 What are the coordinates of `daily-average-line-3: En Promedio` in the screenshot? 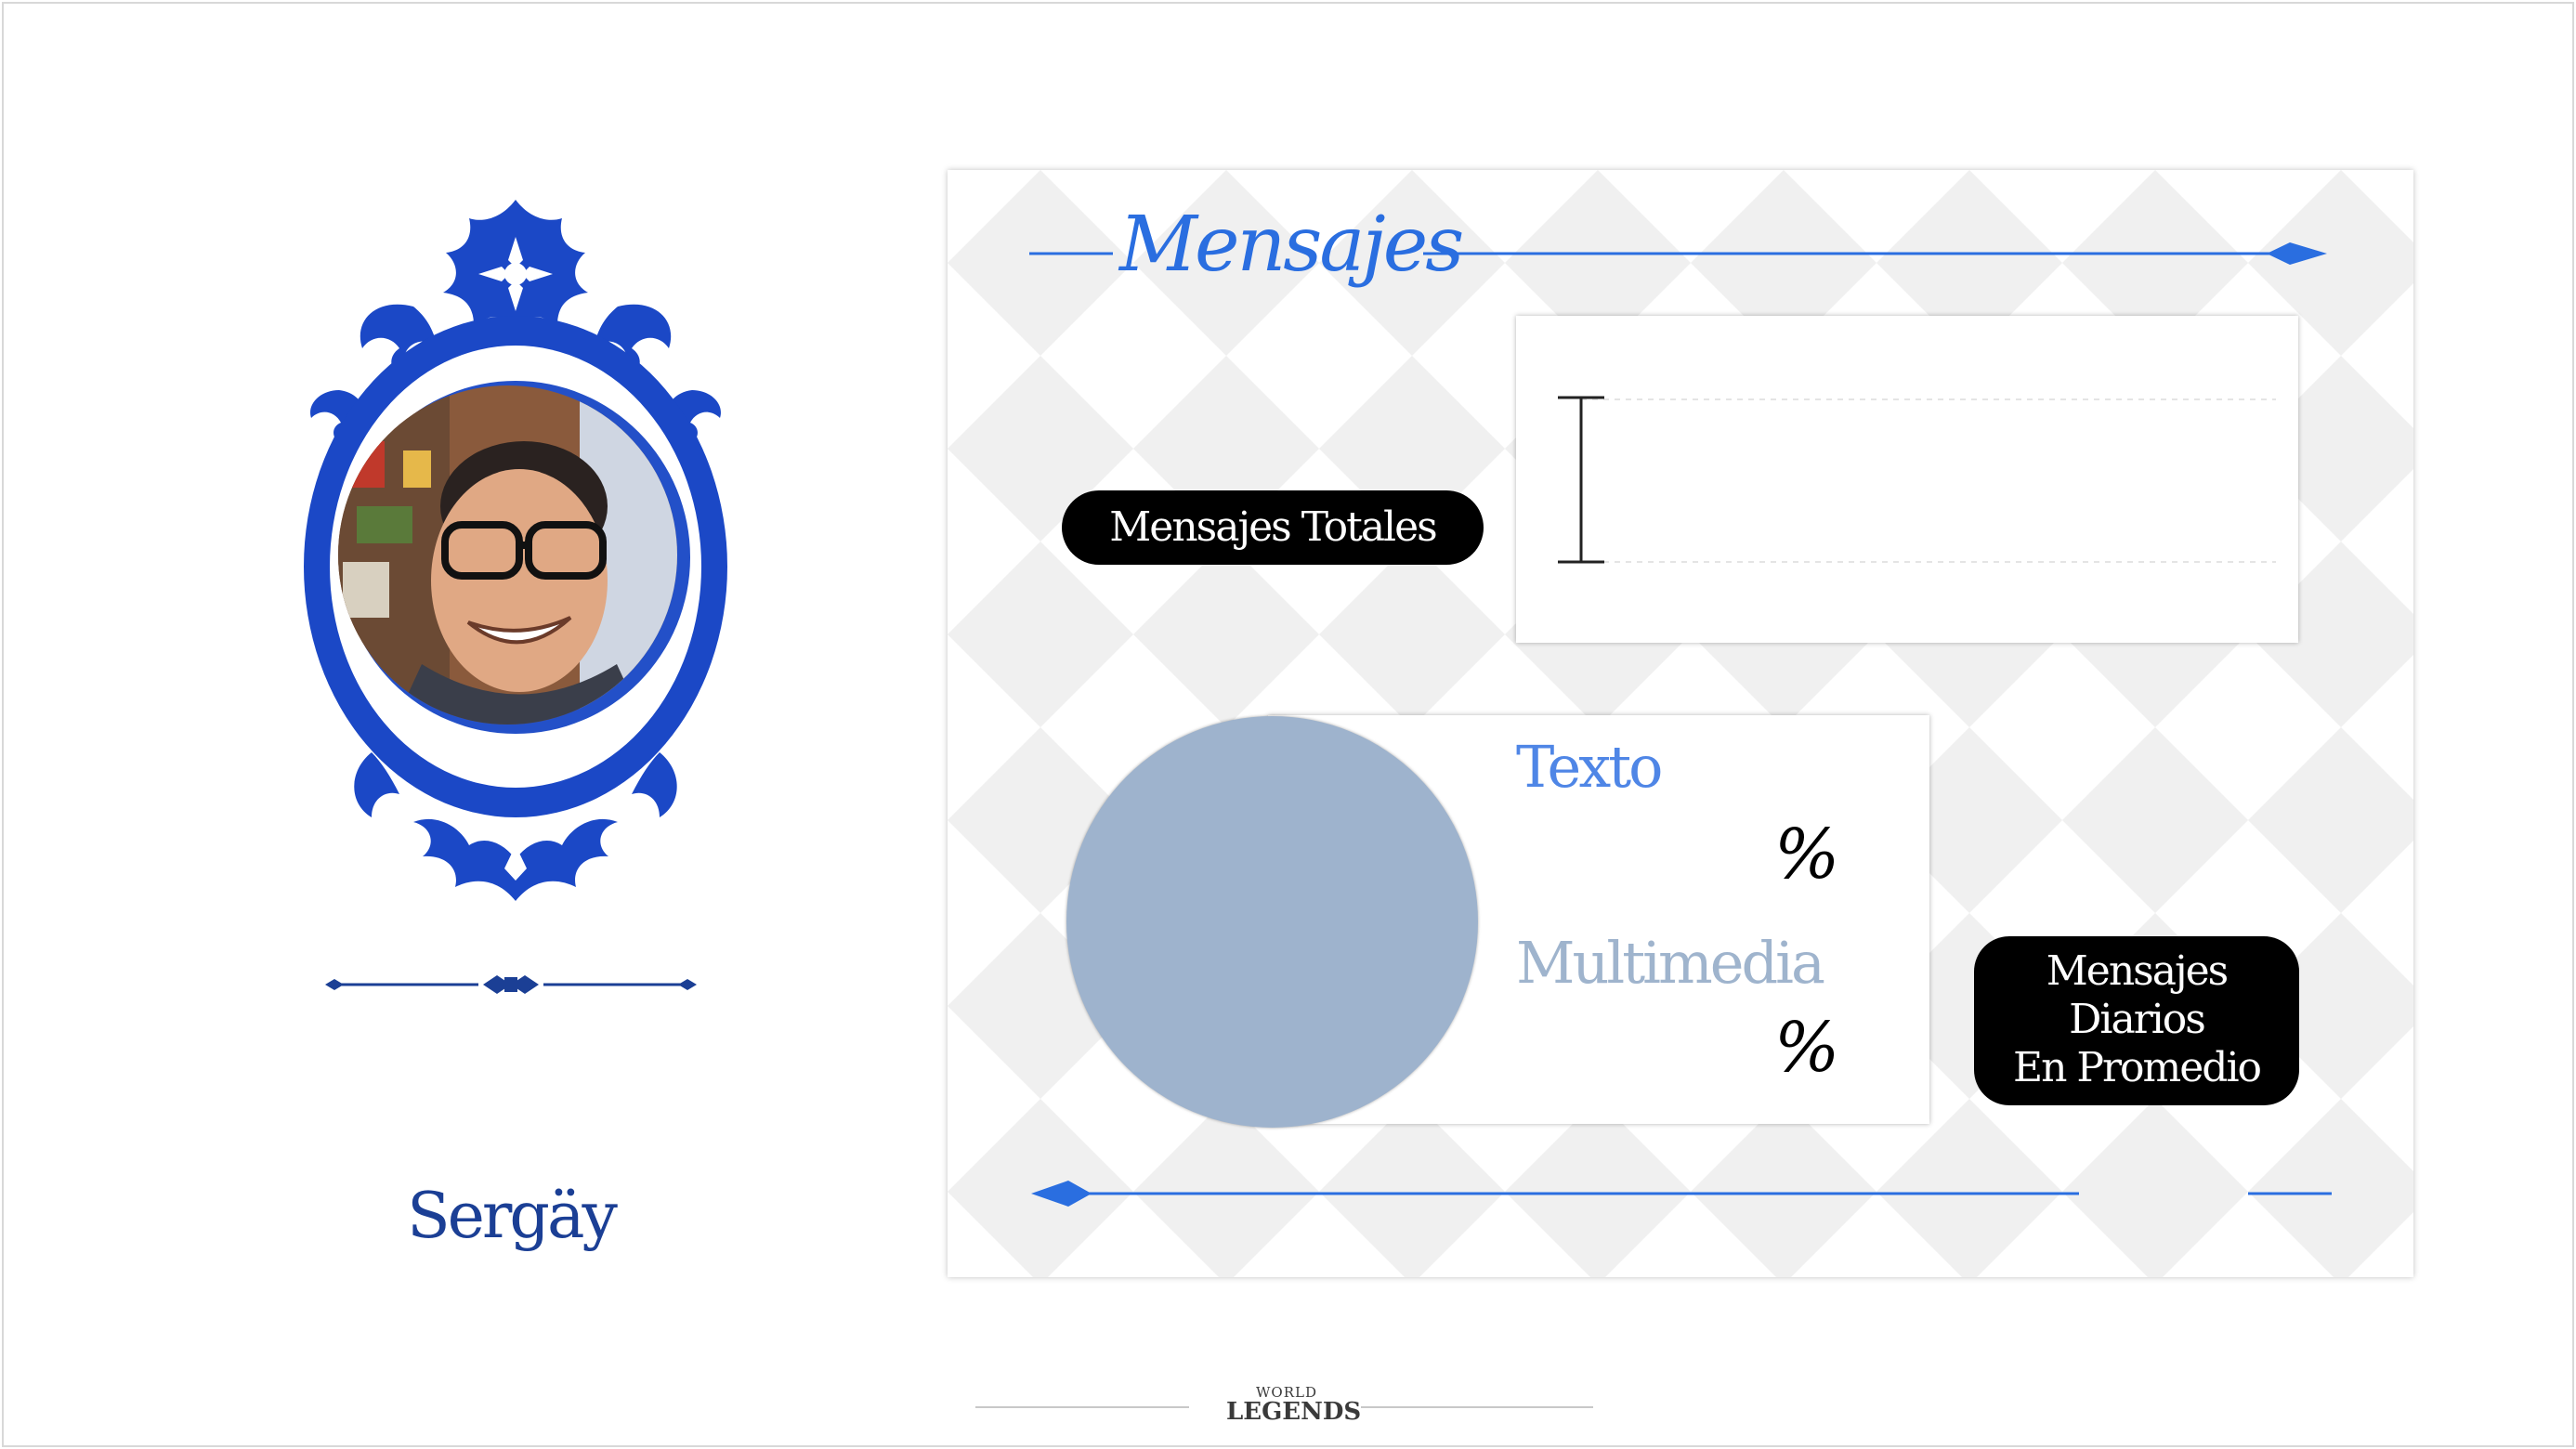 It's located at (2137, 1067).